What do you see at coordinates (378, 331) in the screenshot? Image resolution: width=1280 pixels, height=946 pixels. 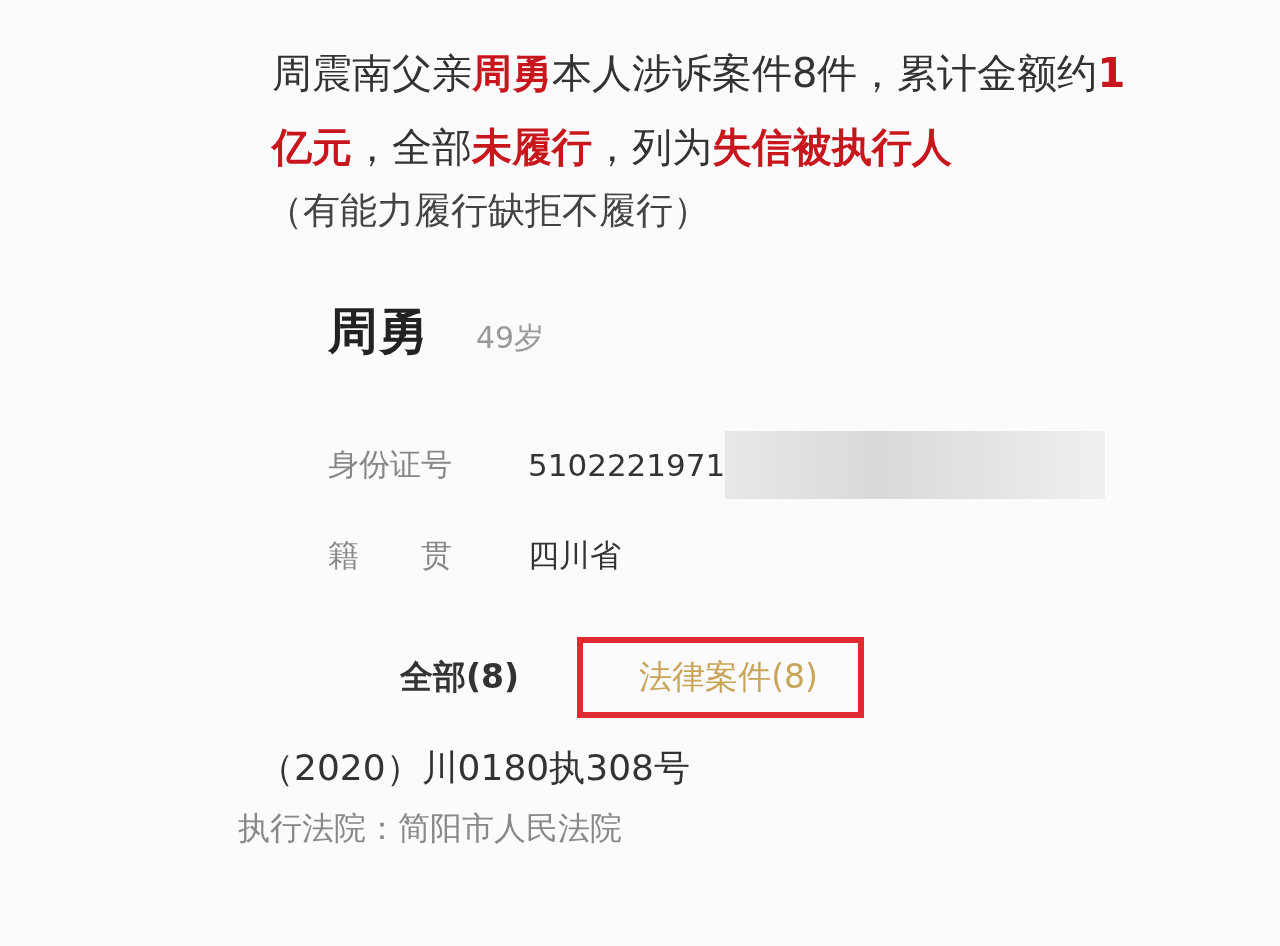 I see `person-name: 周勇` at bounding box center [378, 331].